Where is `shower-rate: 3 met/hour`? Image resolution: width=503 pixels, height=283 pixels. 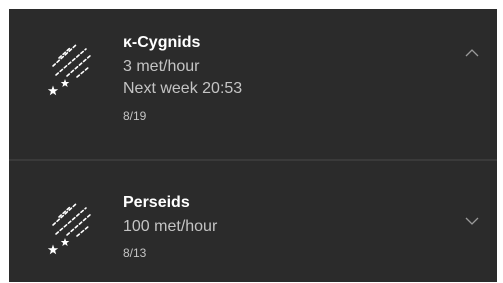 shower-rate: 3 met/hour is located at coordinates (161, 66).